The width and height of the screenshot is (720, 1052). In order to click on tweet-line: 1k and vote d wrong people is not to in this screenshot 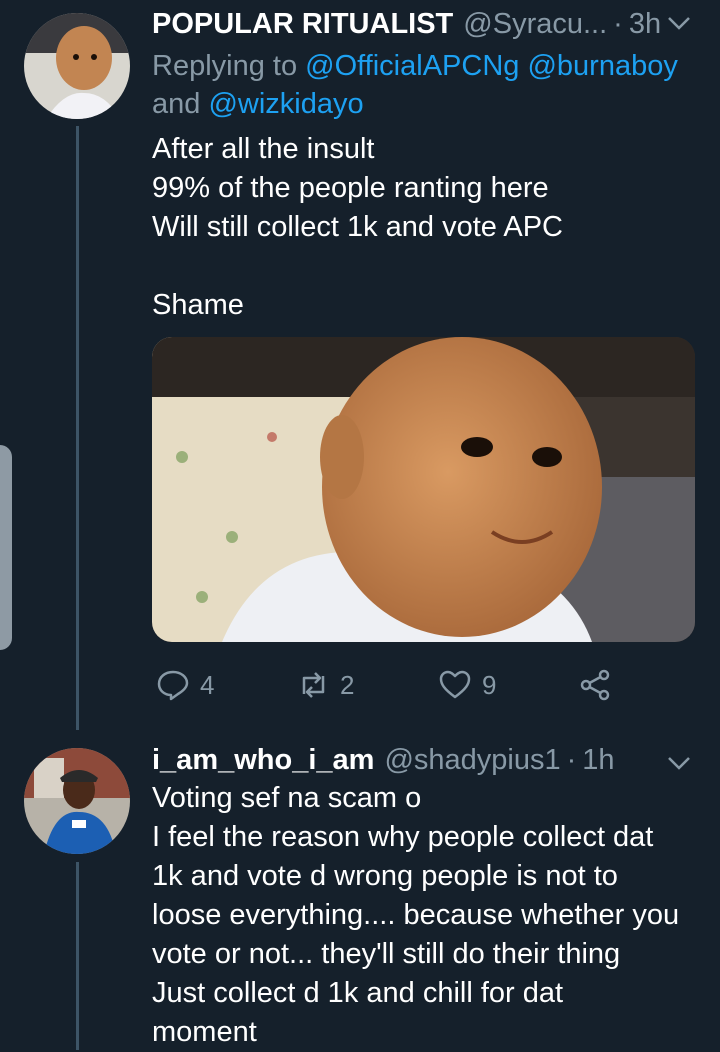, I will do `click(385, 876)`.